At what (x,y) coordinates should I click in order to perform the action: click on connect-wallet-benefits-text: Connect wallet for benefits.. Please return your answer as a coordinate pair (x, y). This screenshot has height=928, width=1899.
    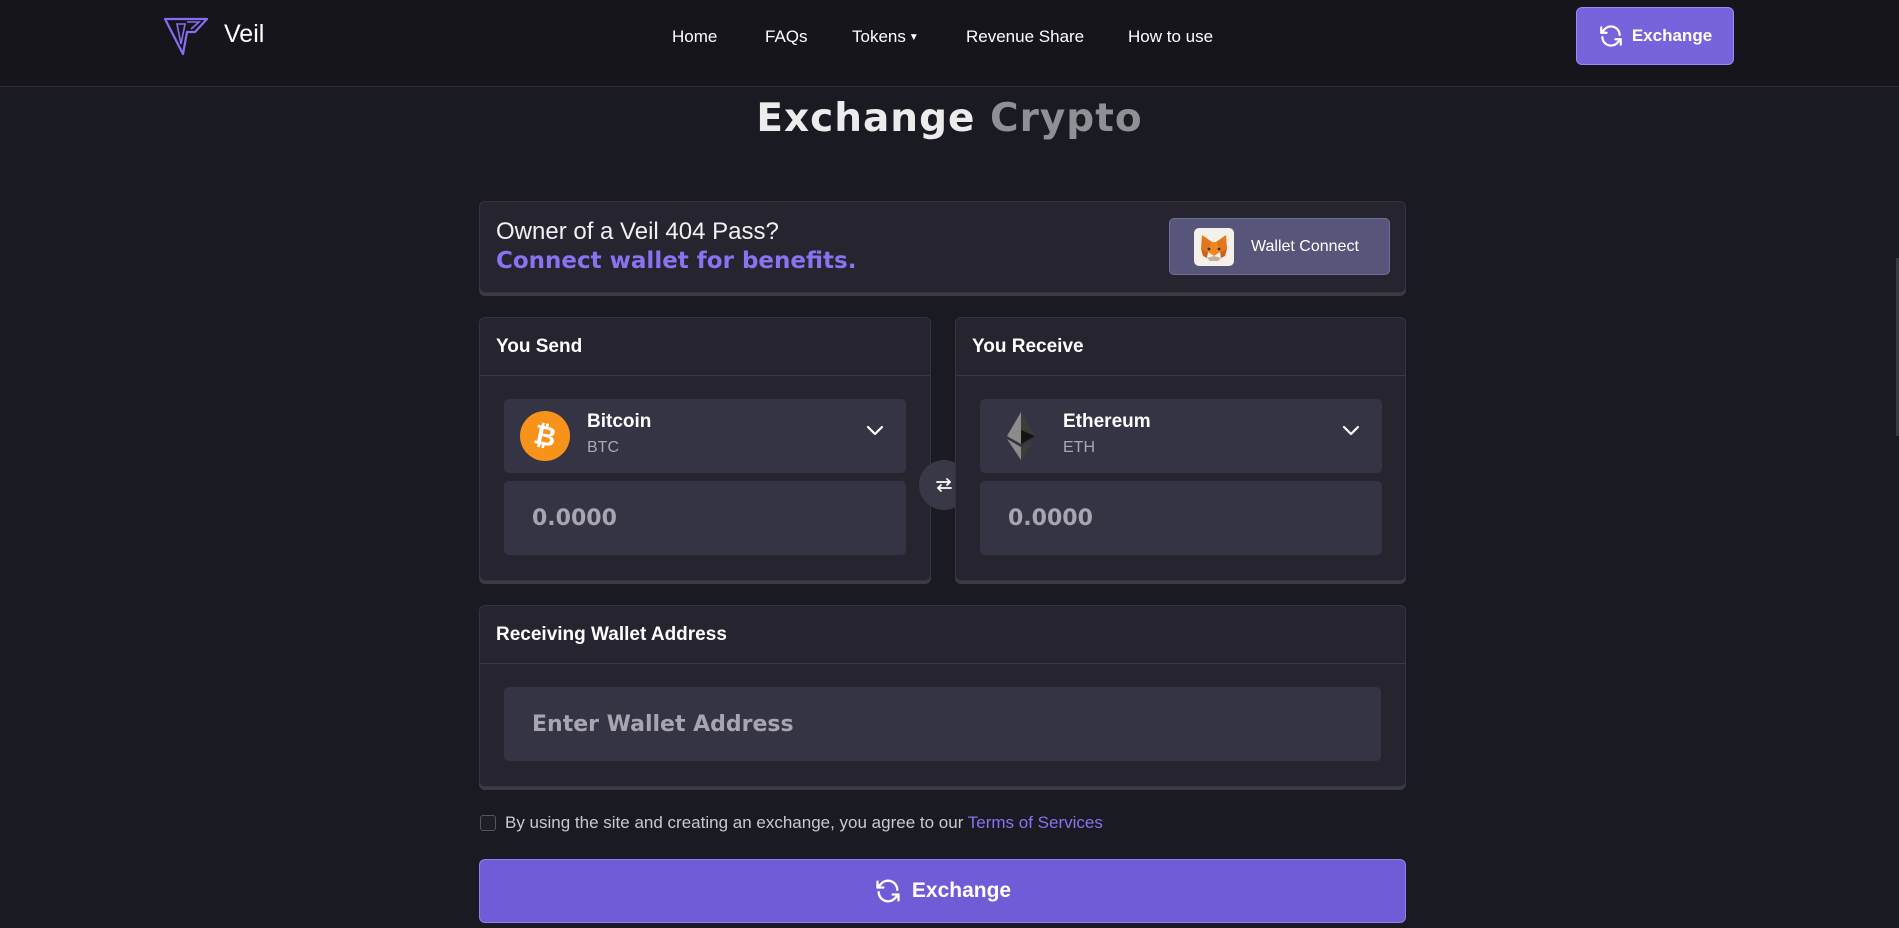
    Looking at the image, I should click on (676, 261).